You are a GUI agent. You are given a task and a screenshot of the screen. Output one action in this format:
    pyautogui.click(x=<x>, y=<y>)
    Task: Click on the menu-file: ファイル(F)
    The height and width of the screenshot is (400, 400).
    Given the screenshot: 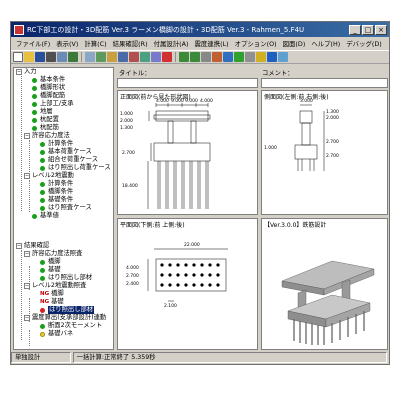 What is the action you would take?
    pyautogui.click(x=33, y=43)
    